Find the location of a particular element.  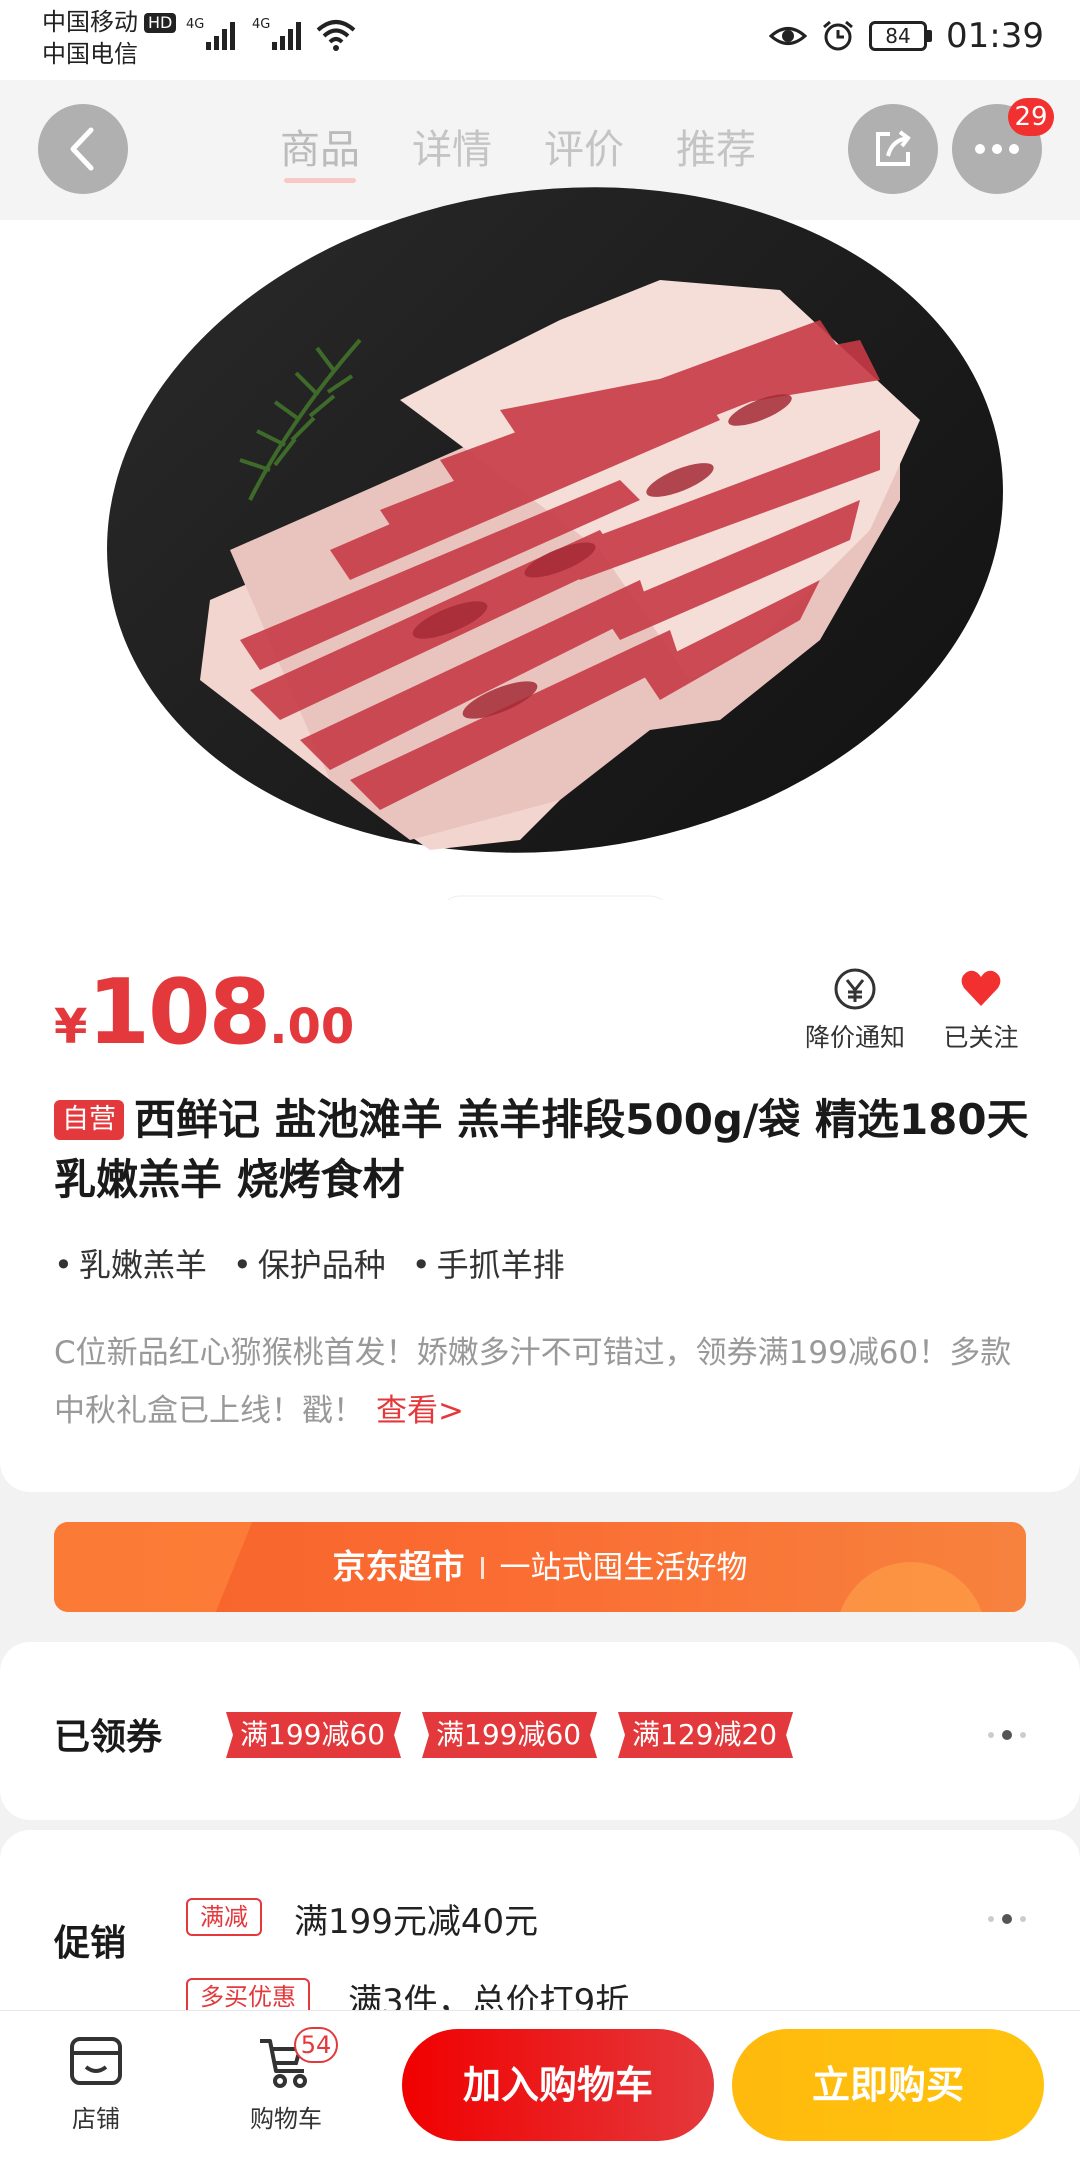

feature-list: 乳嫩羔羊 保护品种 手抓羊排 is located at coordinates (309, 1263).